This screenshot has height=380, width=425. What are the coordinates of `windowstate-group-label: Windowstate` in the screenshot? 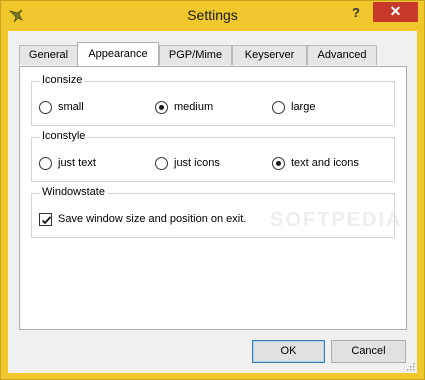 It's located at (73, 192).